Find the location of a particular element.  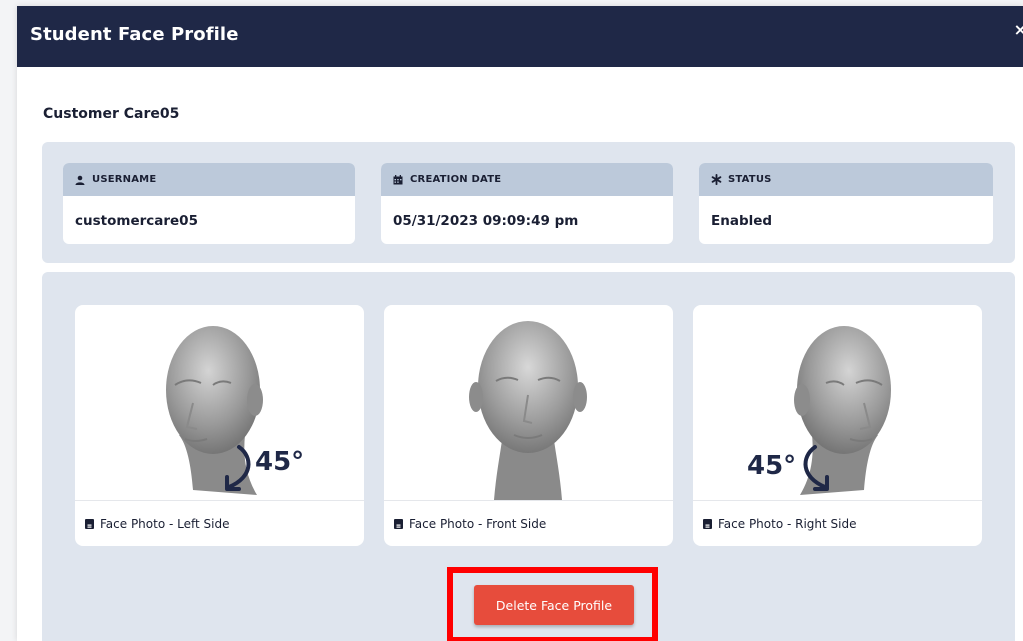

right-photo-card: 45° Face Photo - Right Side is located at coordinates (837, 425).